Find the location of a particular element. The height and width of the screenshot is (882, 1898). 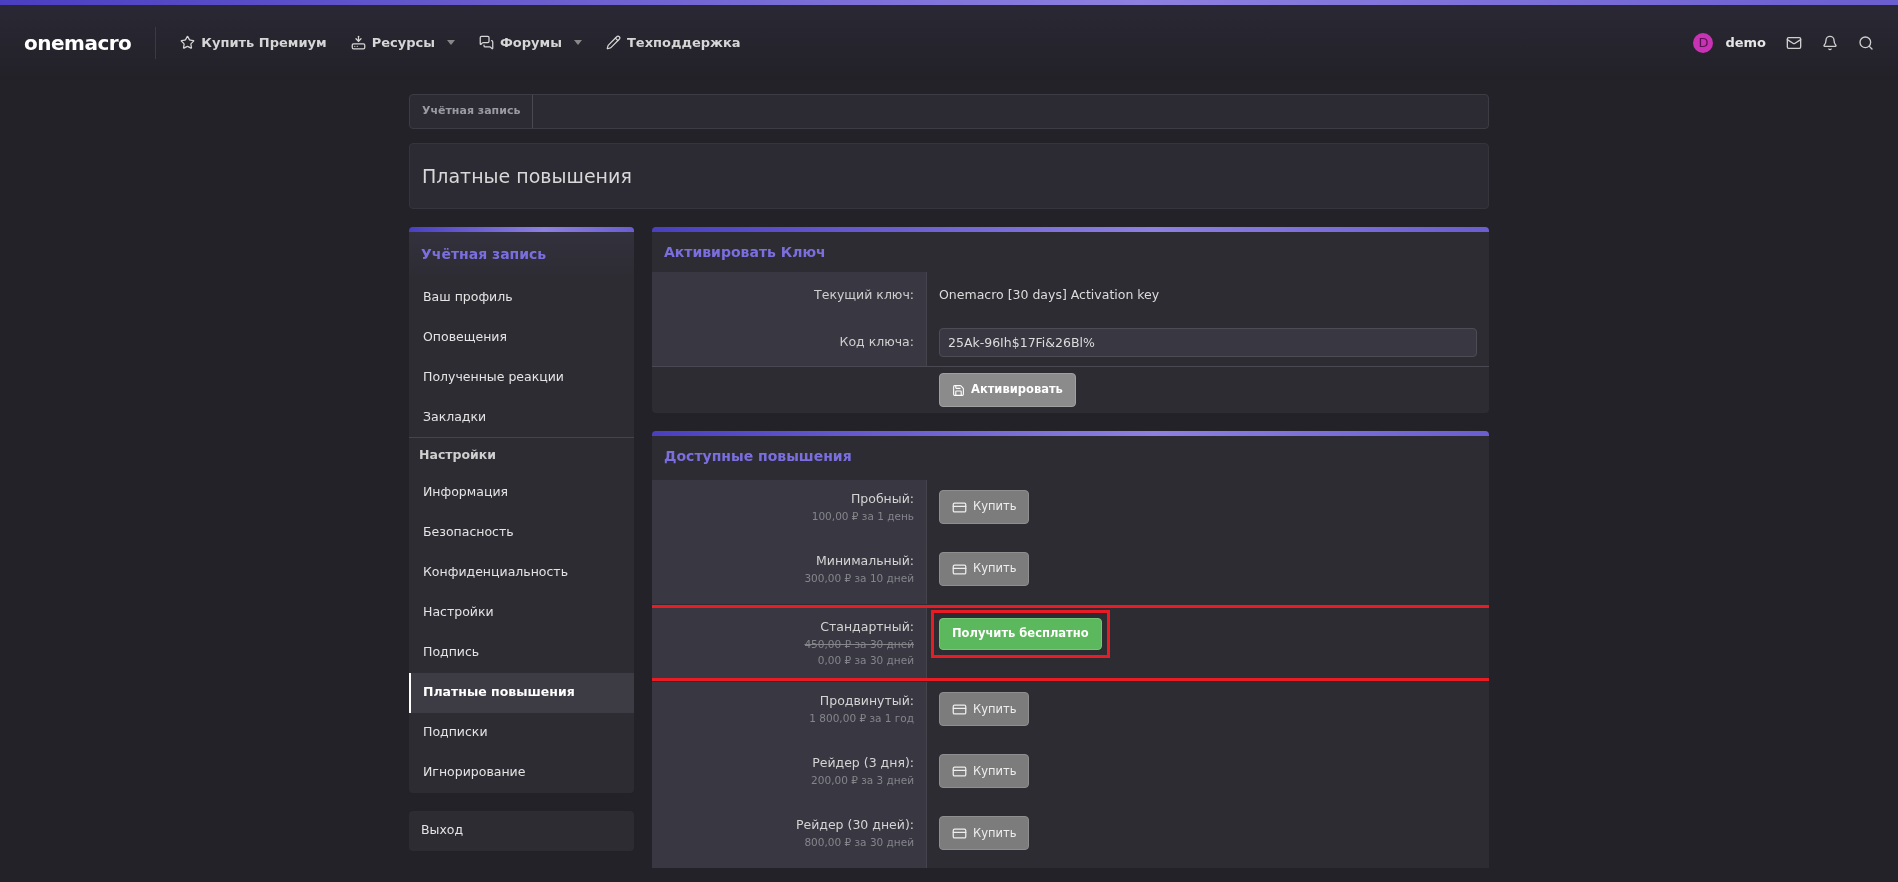

sidebar-item: Закладки is located at coordinates (521, 417).